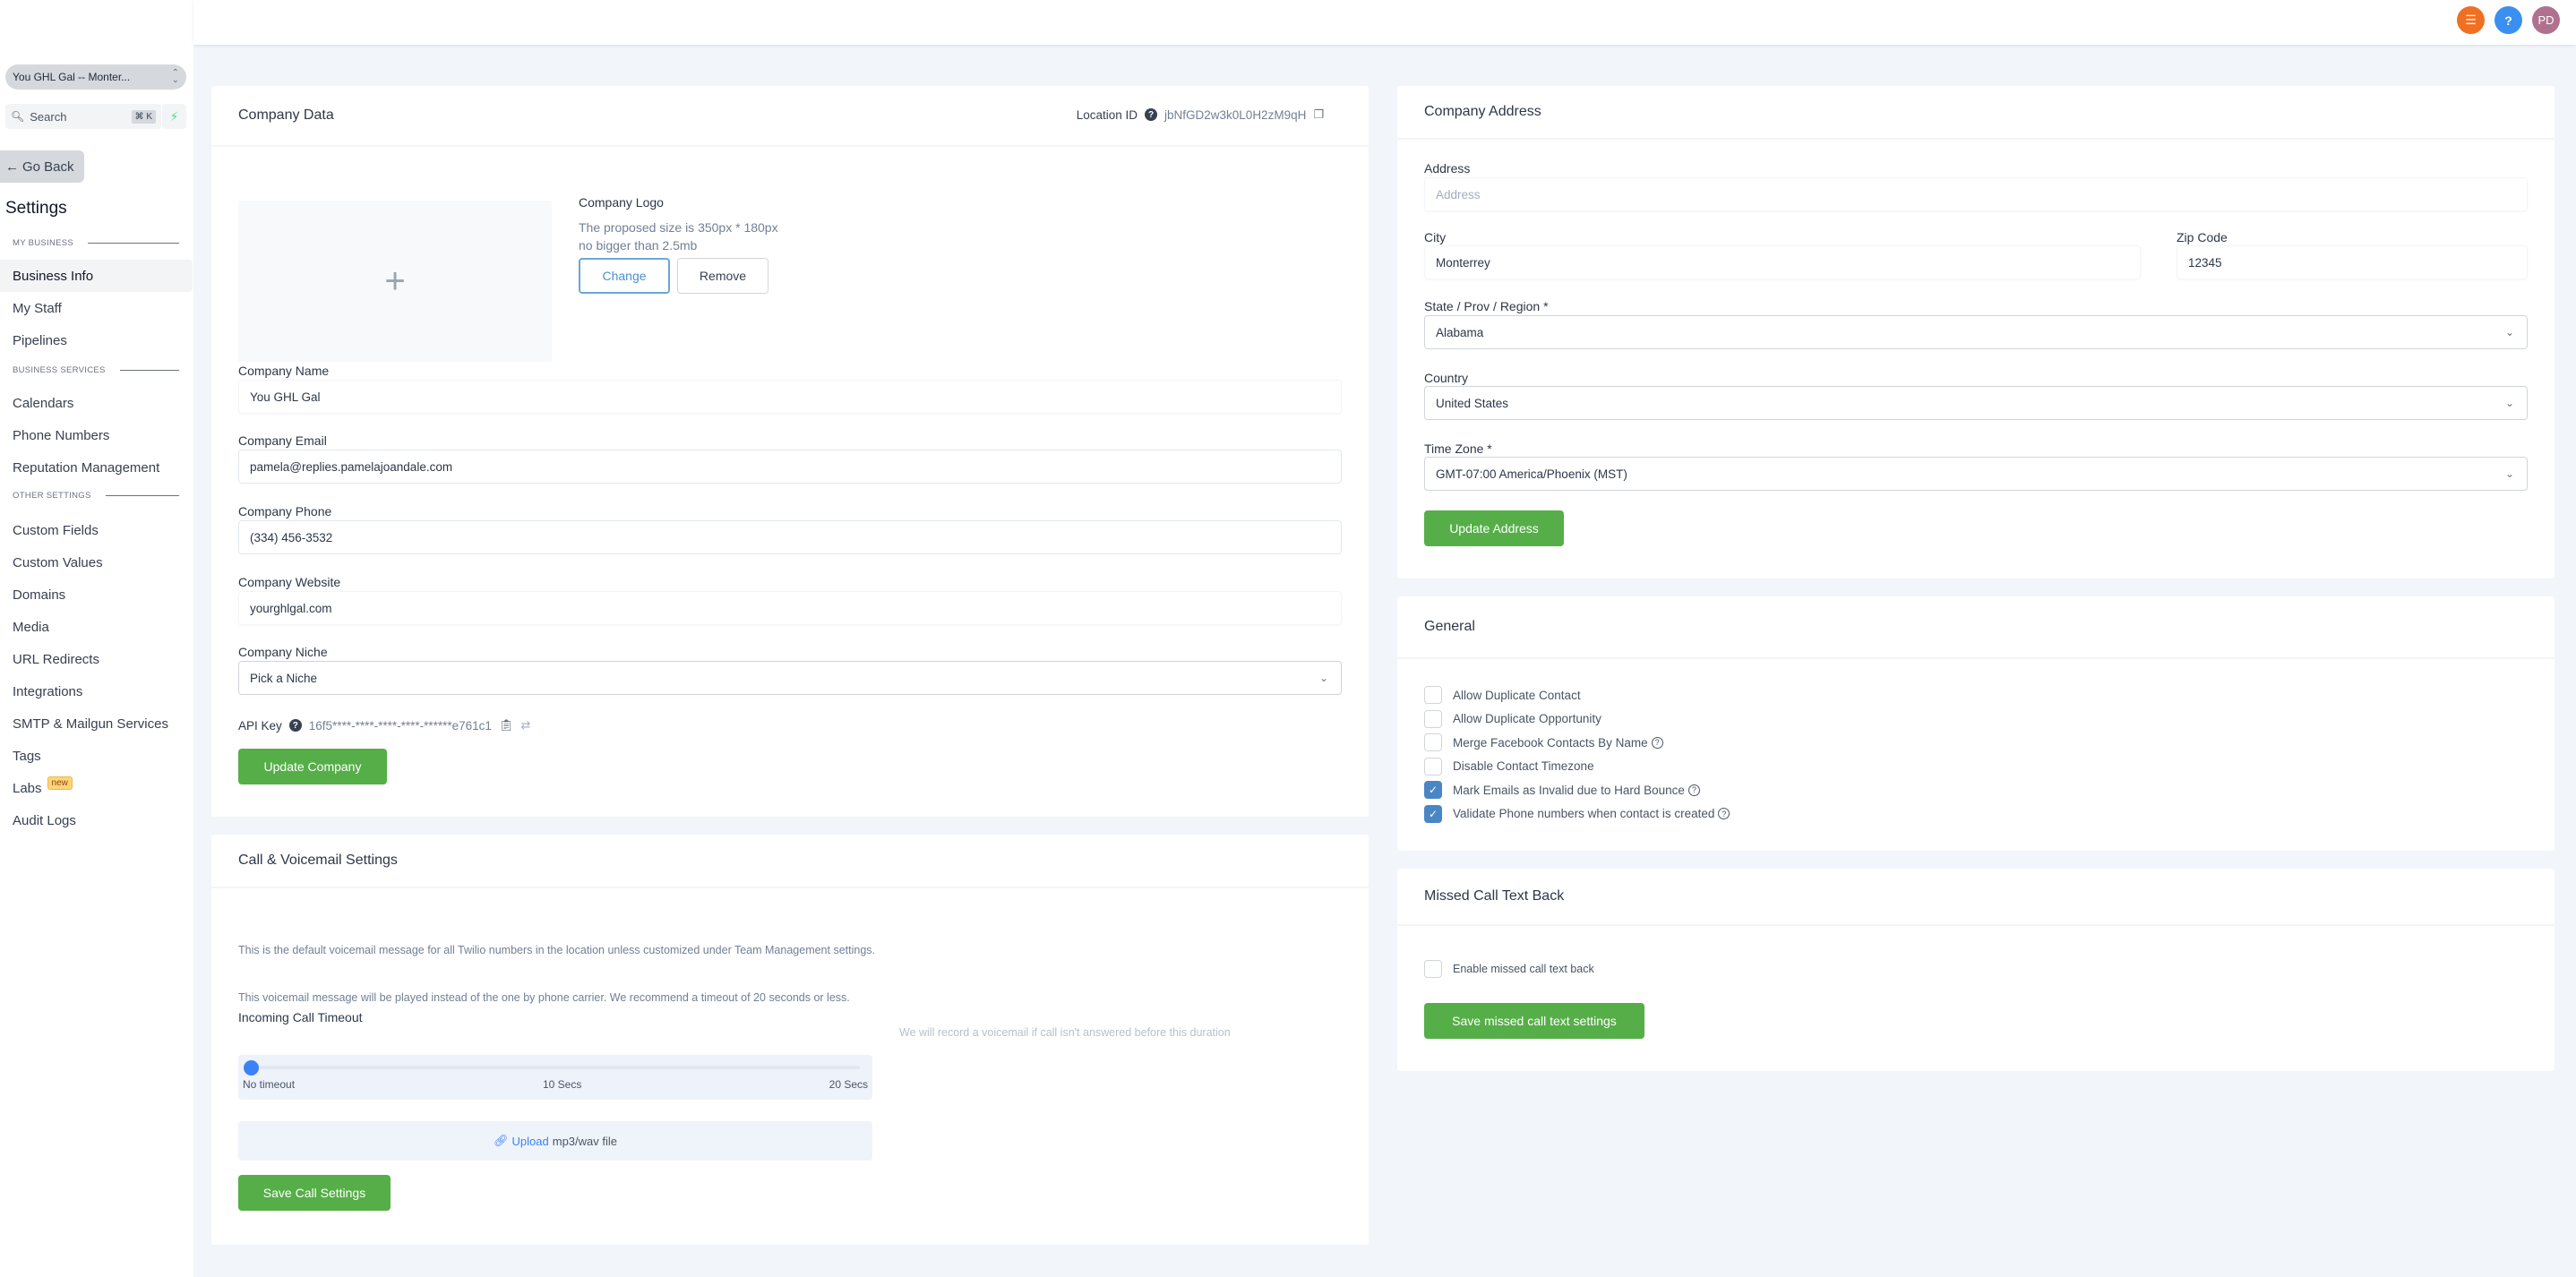 The height and width of the screenshot is (1277, 2576). Describe the element at coordinates (42, 167) in the screenshot. I see `go-back-button: ← Go Back` at that location.